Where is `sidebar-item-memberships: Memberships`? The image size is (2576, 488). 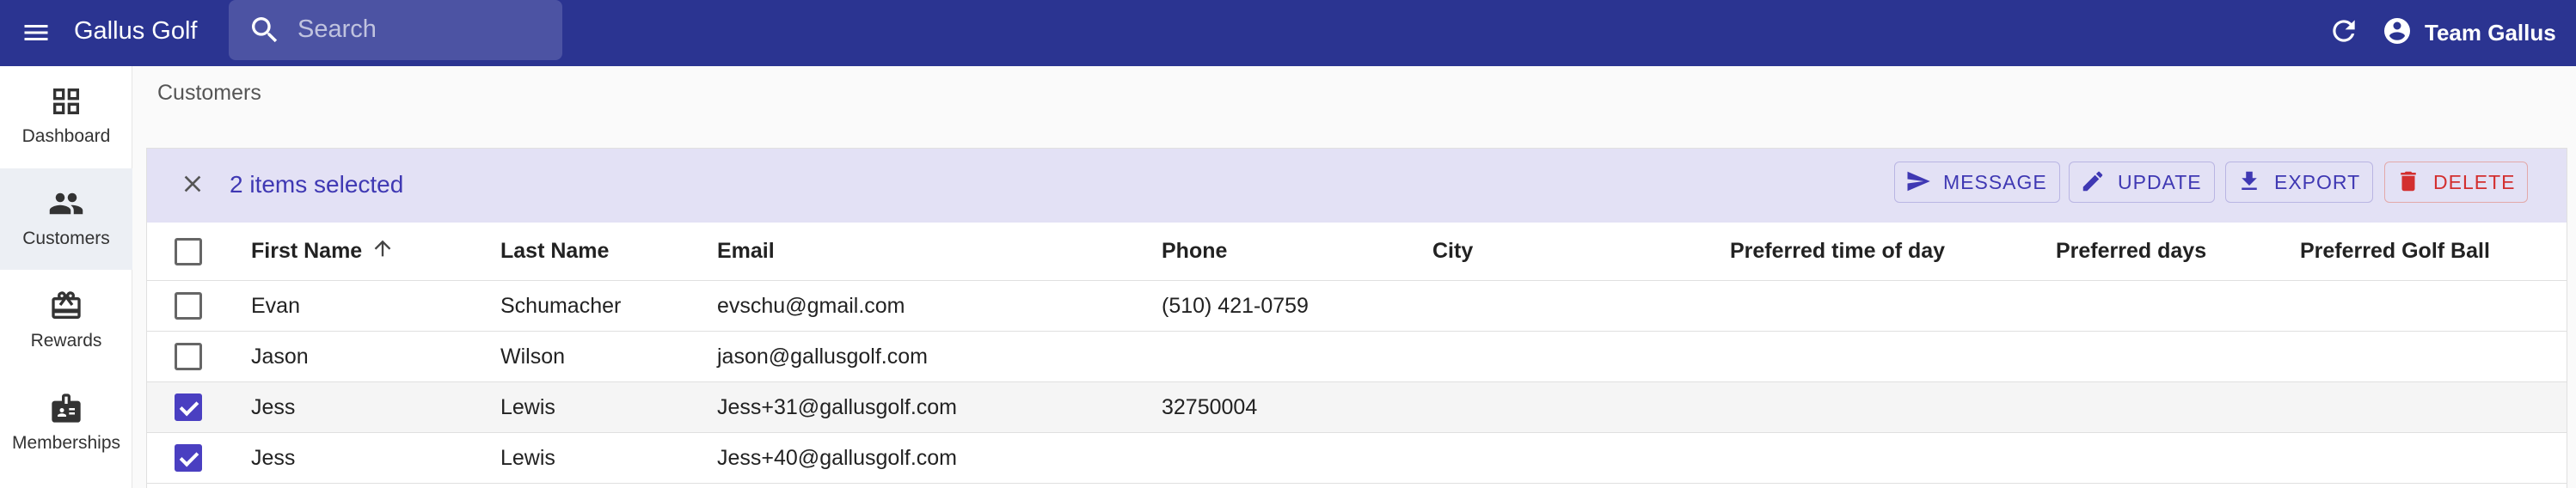
sidebar-item-memberships: Memberships is located at coordinates (66, 423).